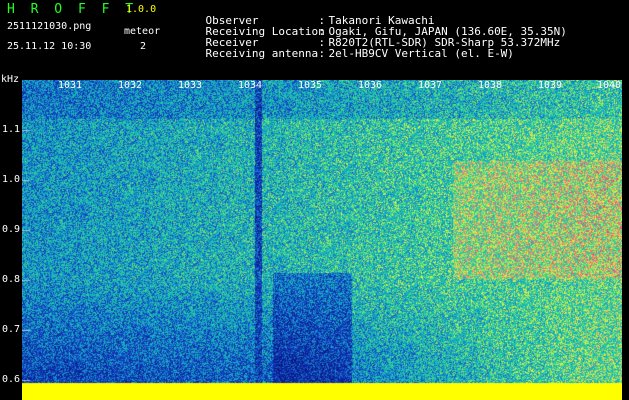 This screenshot has height=400, width=629. I want to click on app-version: 1.0.0, so click(141, 9).